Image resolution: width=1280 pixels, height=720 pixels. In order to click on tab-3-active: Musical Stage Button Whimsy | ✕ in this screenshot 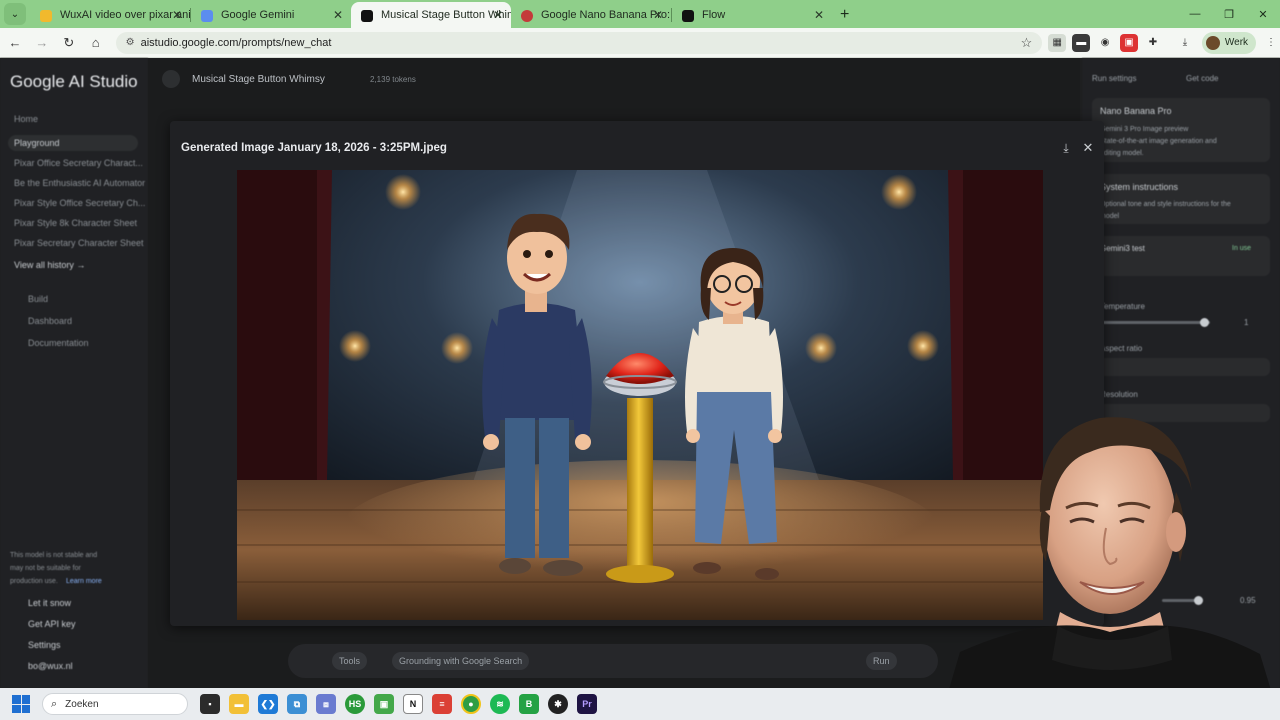, I will do `click(431, 15)`.